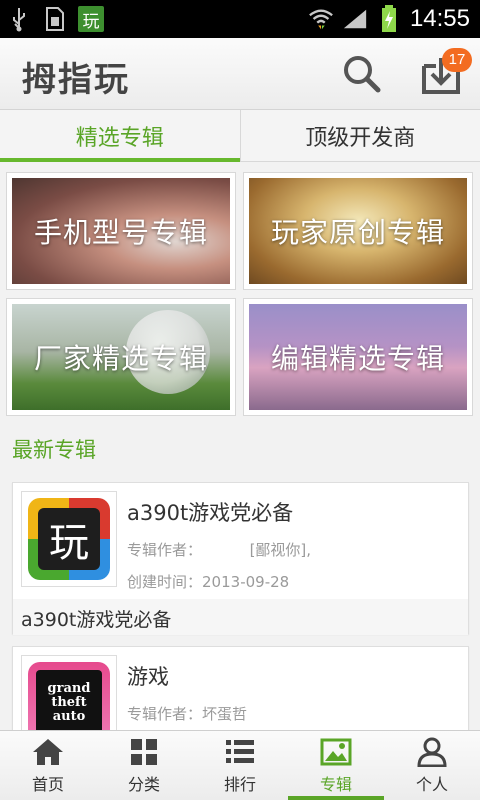 Image resolution: width=480 pixels, height=800 pixels. What do you see at coordinates (210, 513) in the screenshot?
I see `album-title: a390t游戏党必备` at bounding box center [210, 513].